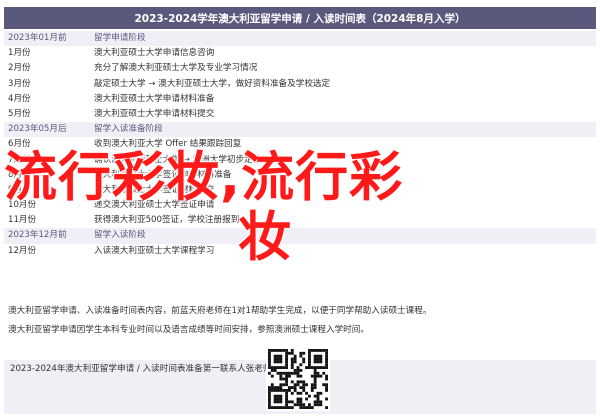 This screenshot has width=600, height=417. I want to click on table-row: 4月份 澳大利亚硕士大学申请材料准备, so click(300, 99).